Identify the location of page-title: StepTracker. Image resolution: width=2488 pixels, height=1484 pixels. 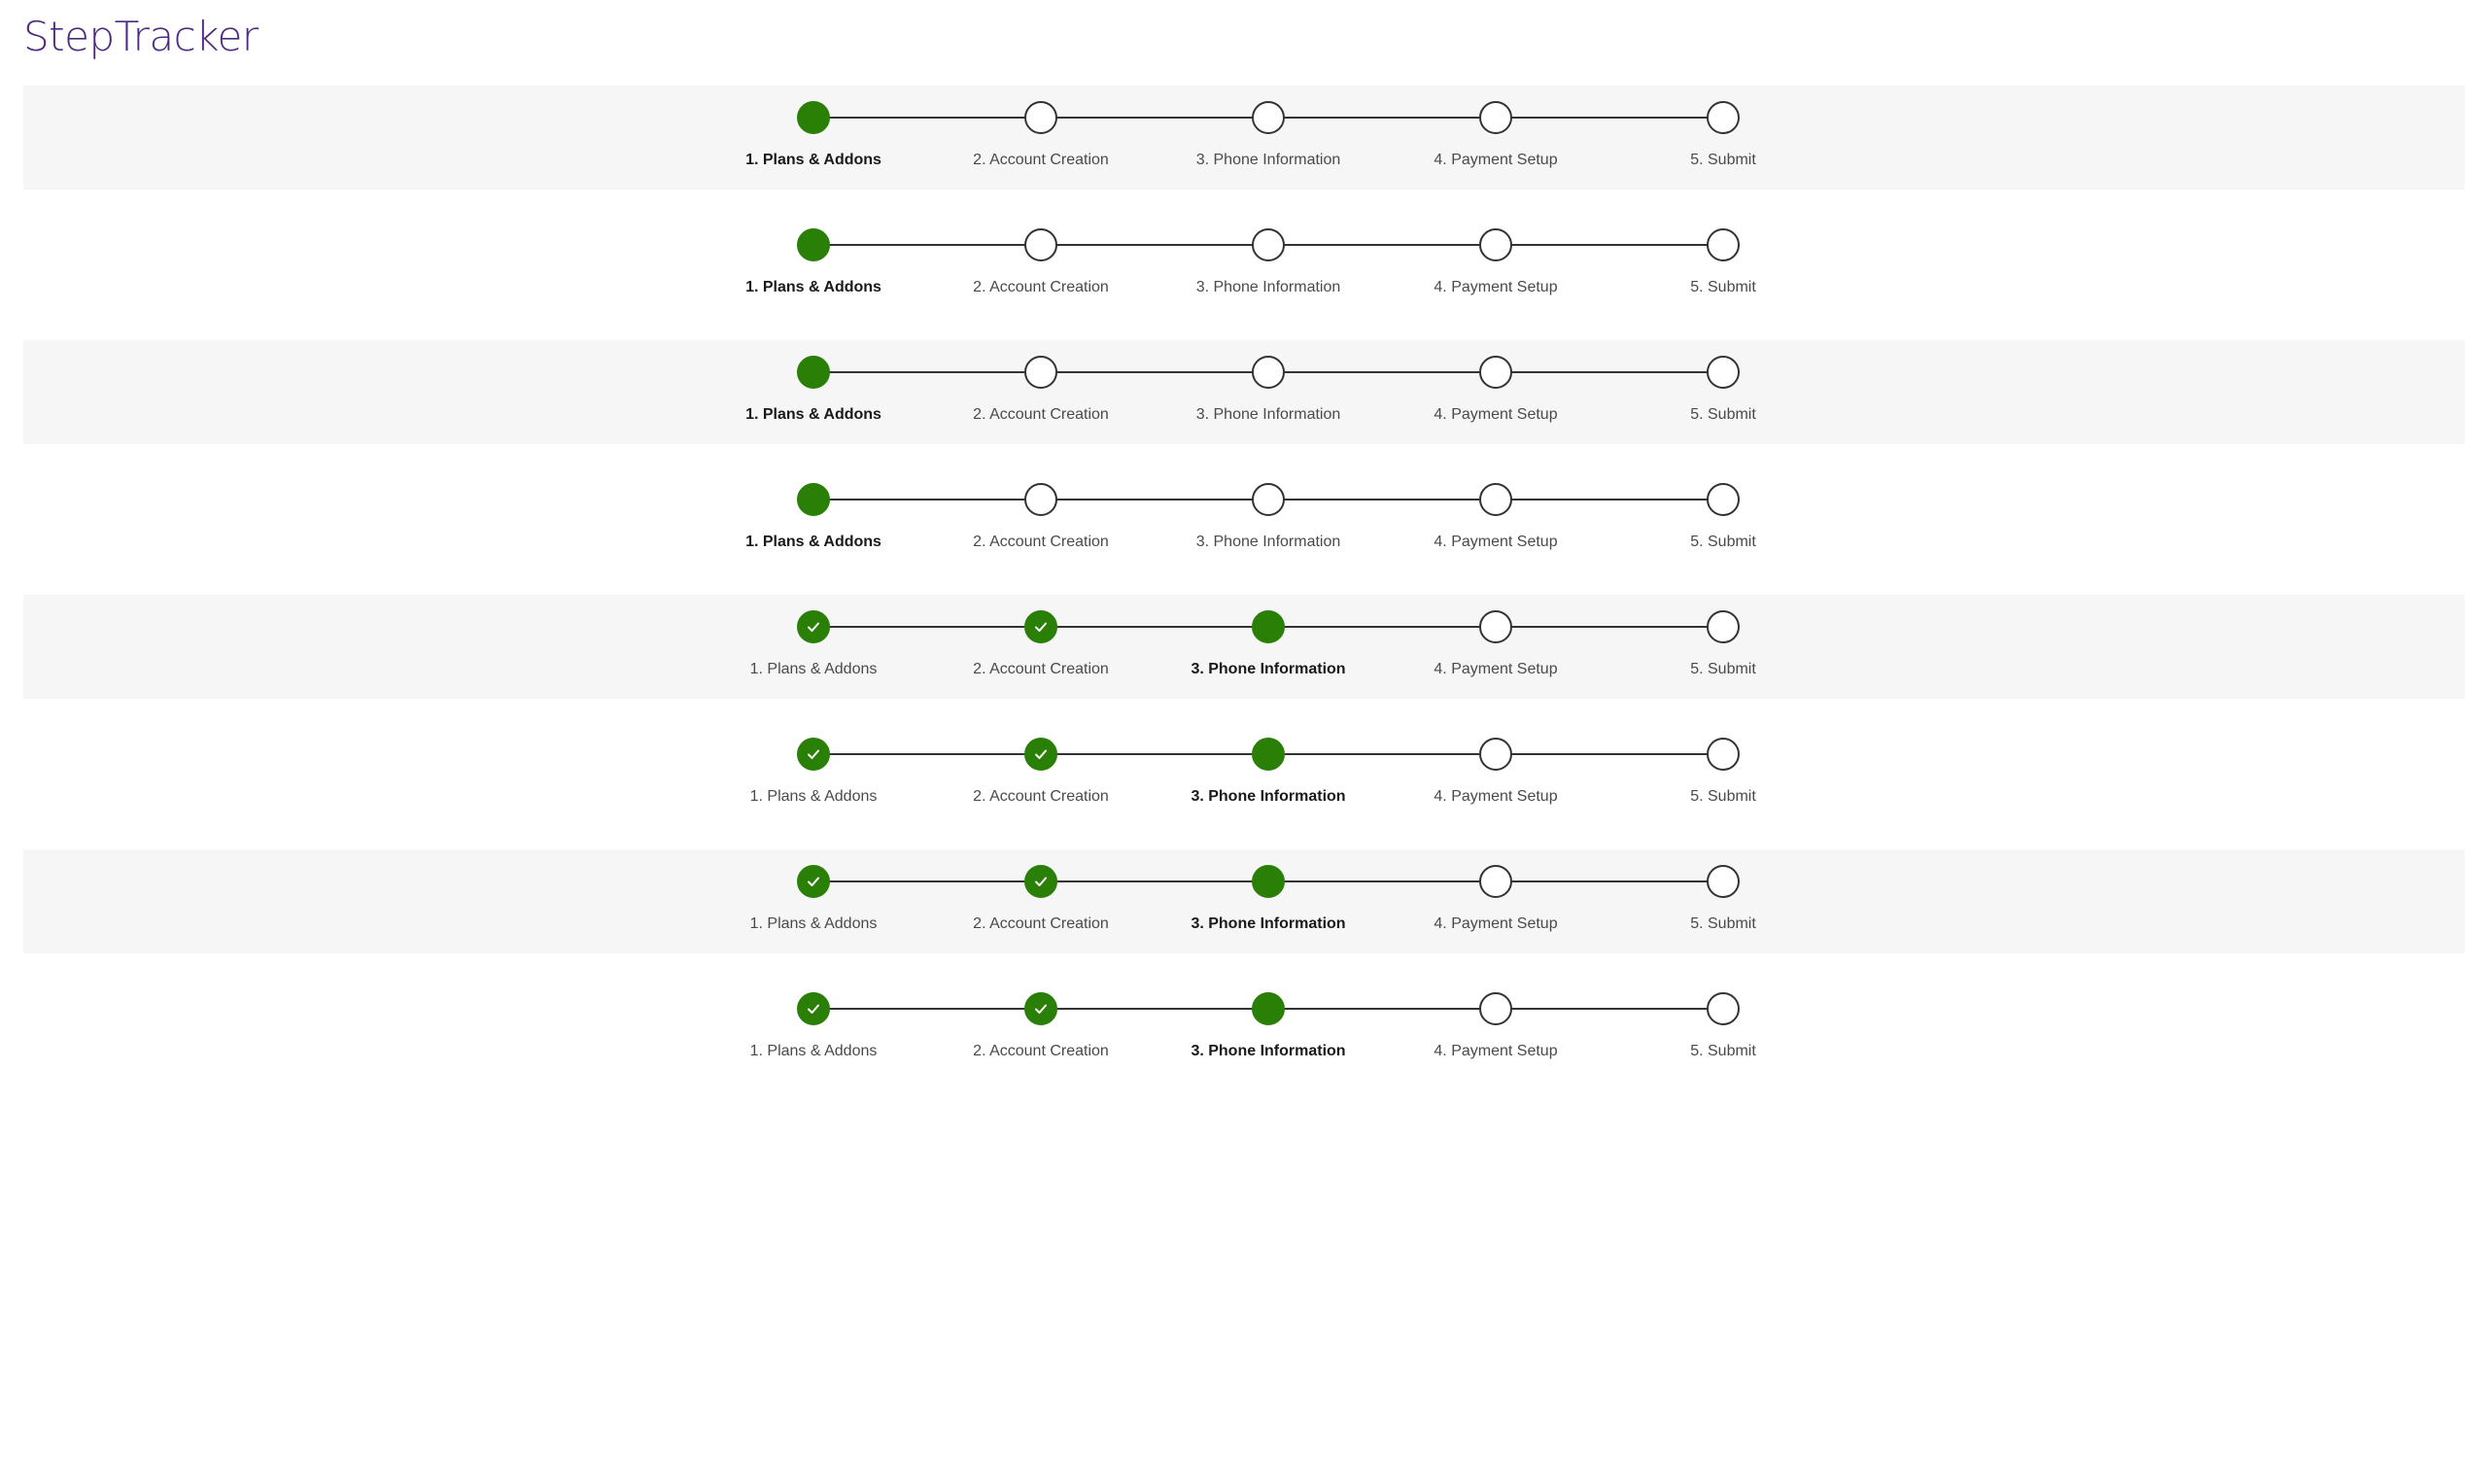
(141, 36).